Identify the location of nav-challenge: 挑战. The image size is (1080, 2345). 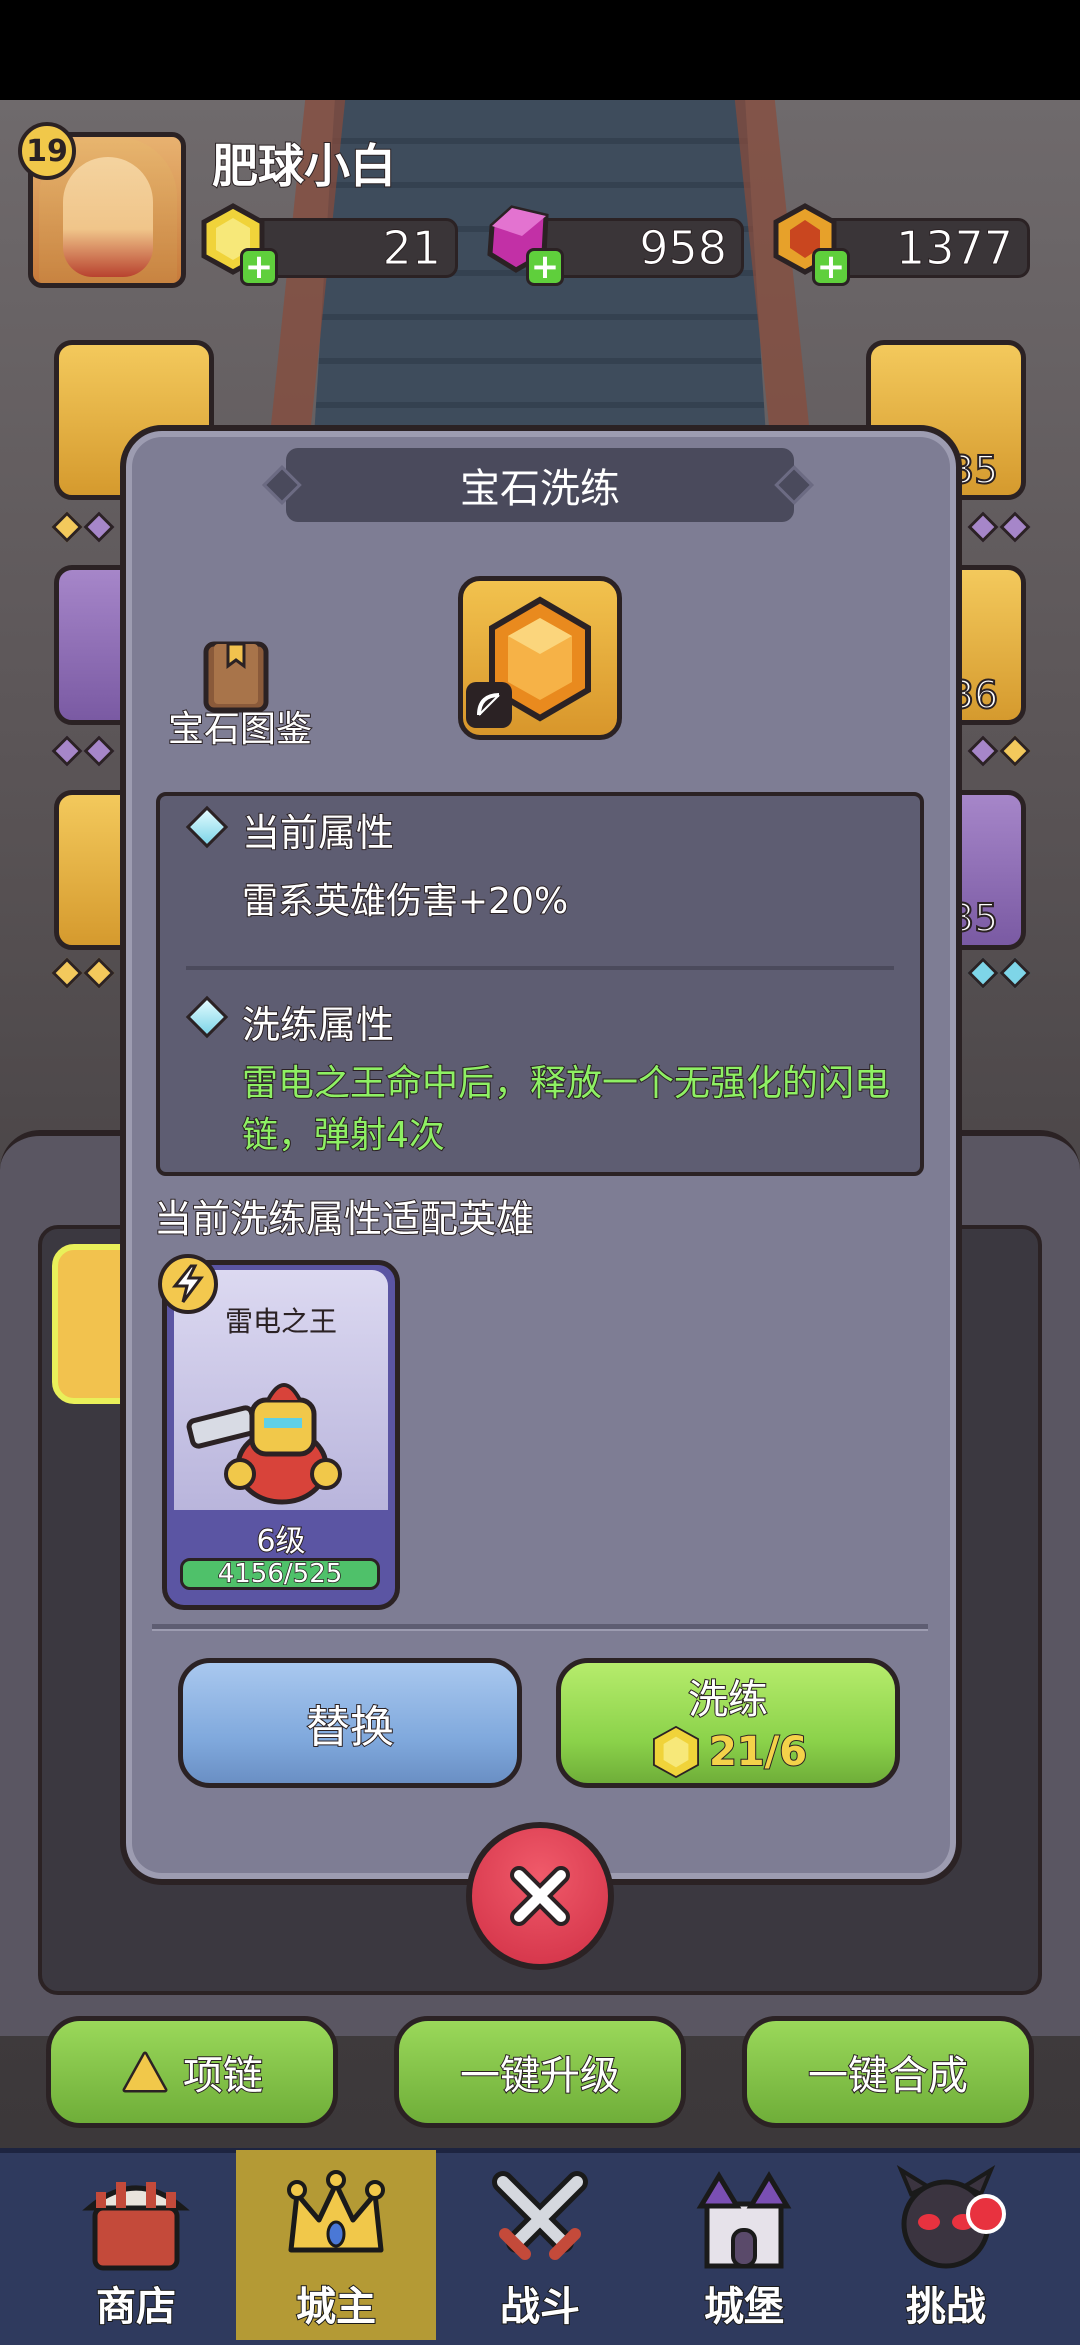
(946, 2245).